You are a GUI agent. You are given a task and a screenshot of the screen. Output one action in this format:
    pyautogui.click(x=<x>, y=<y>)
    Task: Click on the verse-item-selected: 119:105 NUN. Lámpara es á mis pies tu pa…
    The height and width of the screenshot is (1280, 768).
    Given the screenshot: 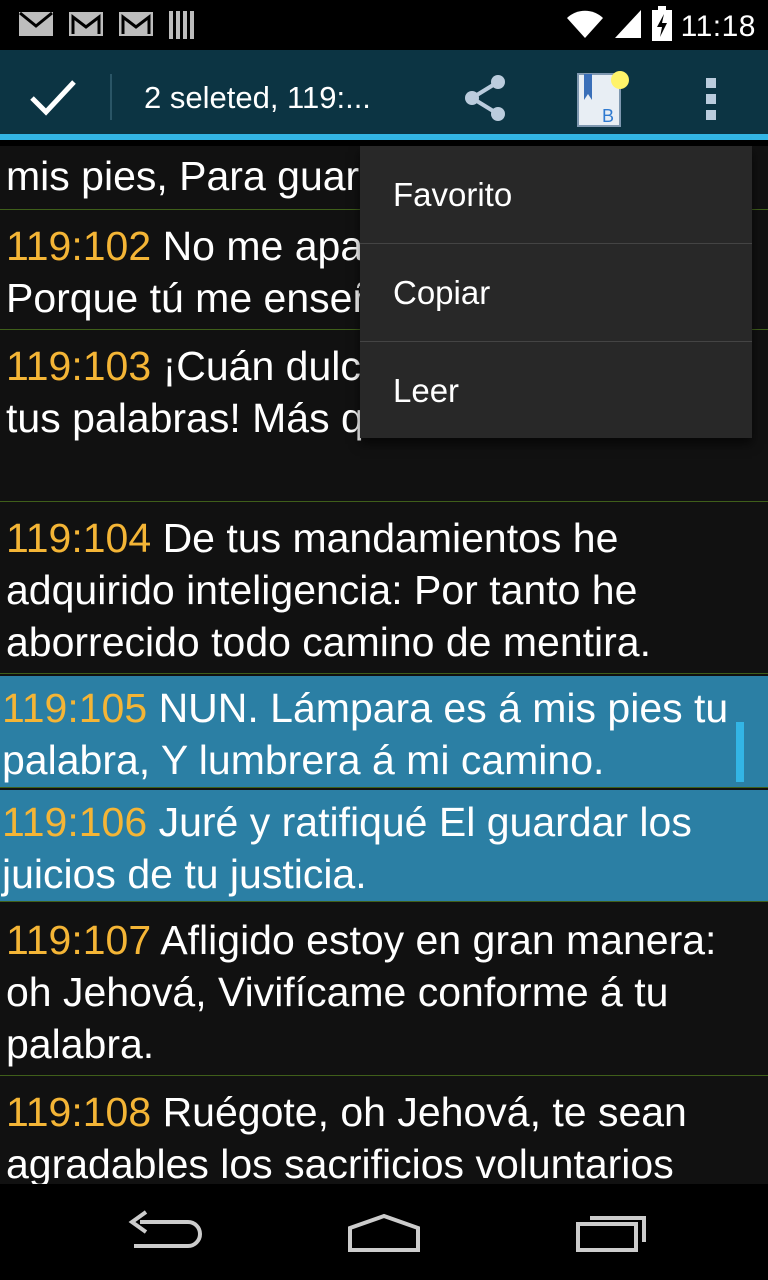 What is the action you would take?
    pyautogui.click(x=384, y=732)
    